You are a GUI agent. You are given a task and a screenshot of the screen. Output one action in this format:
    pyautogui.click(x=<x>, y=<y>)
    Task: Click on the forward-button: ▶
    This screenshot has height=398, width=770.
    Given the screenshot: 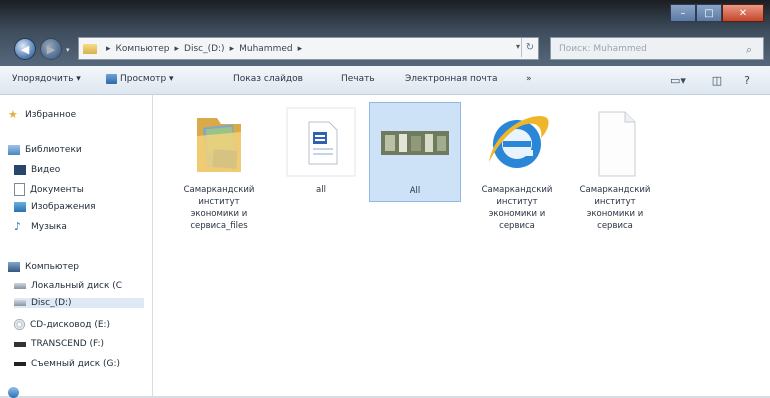 What is the action you would take?
    pyautogui.click(x=51, y=49)
    